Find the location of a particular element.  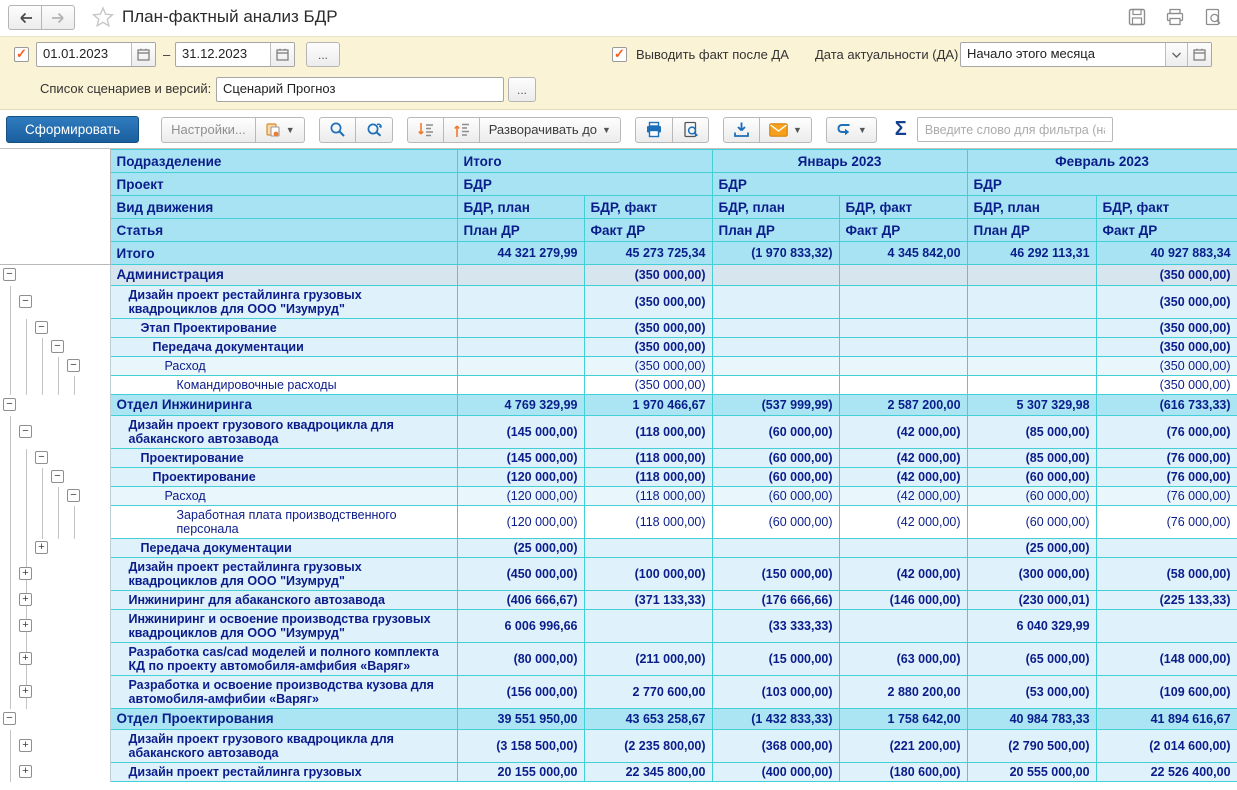

value-cell: (53 000,00) is located at coordinates (1031, 692).